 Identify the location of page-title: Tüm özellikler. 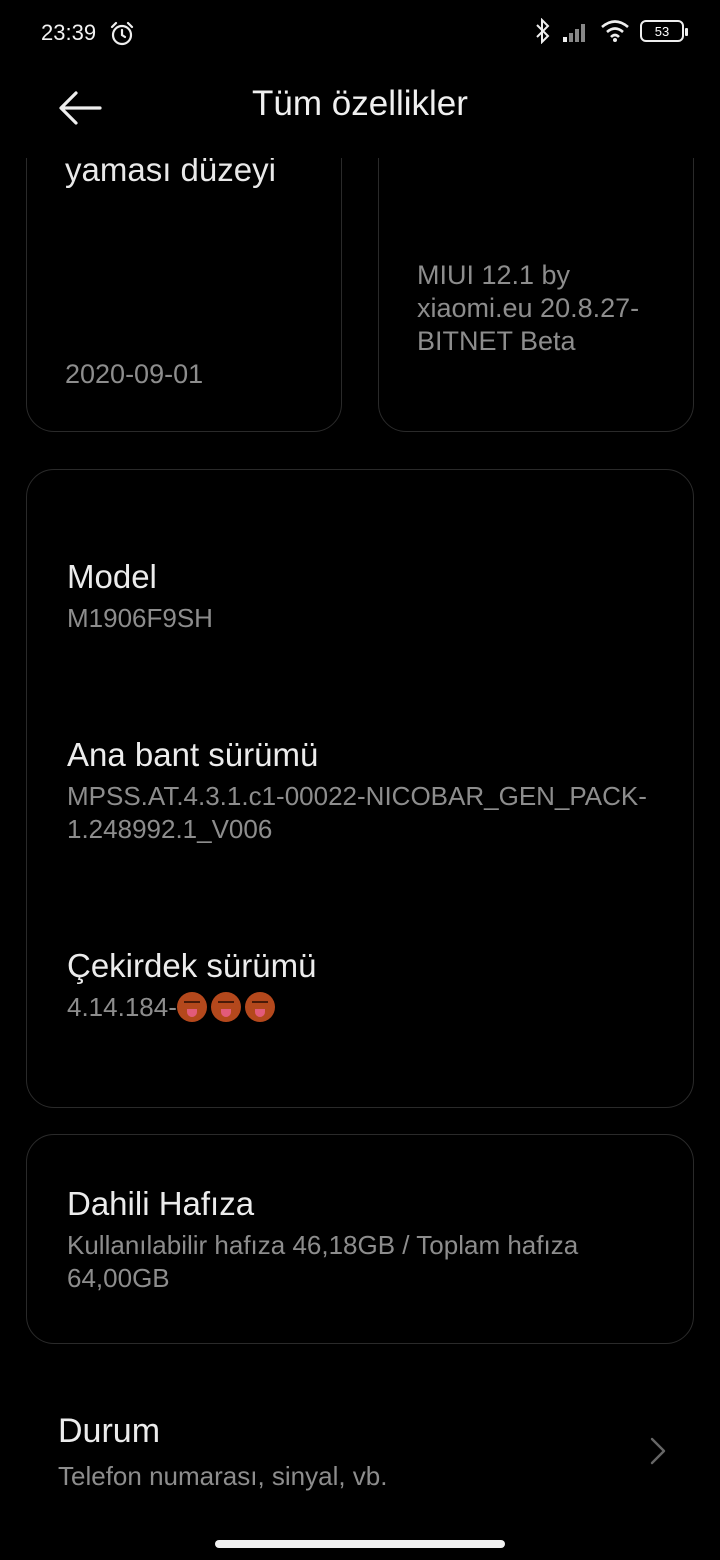
(360, 103).